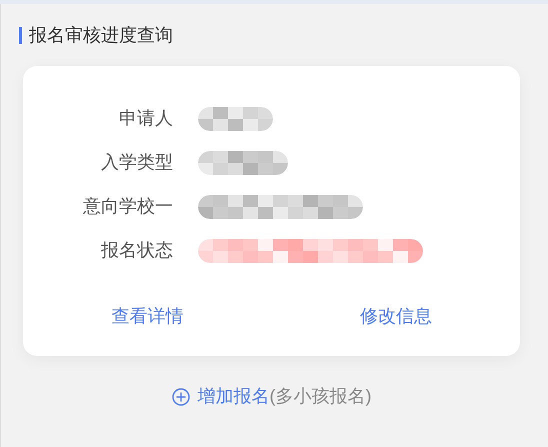 The height and width of the screenshot is (447, 548). Describe the element at coordinates (396, 316) in the screenshot. I see `action-link: 修改信息` at that location.